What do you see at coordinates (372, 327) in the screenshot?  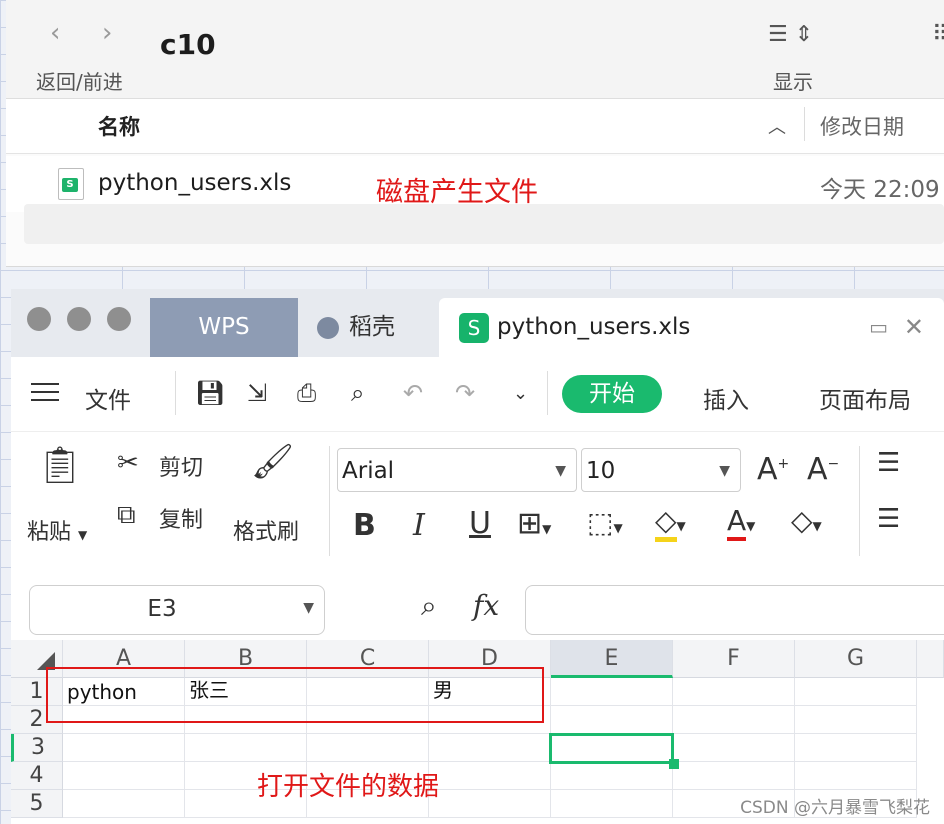 I see `tab-daoke: 稻壳` at bounding box center [372, 327].